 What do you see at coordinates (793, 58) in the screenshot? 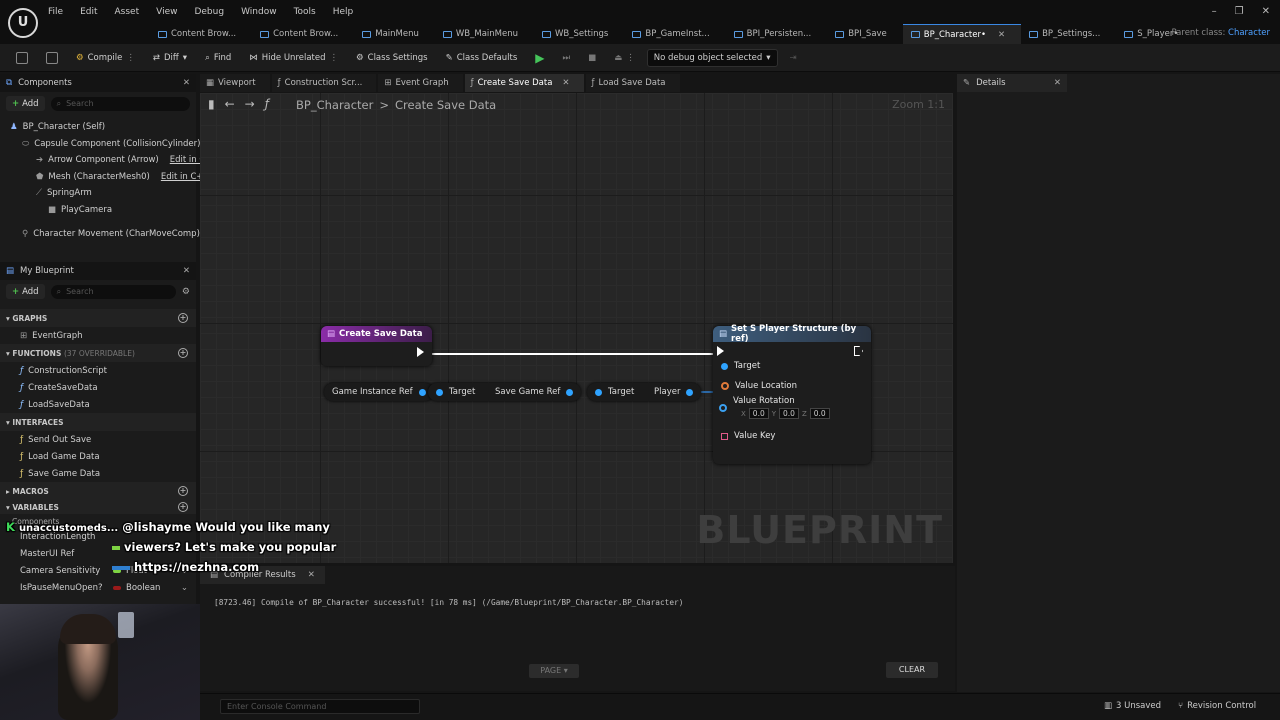
I see `debug-object-arrow-button: ⇥` at bounding box center [793, 58].